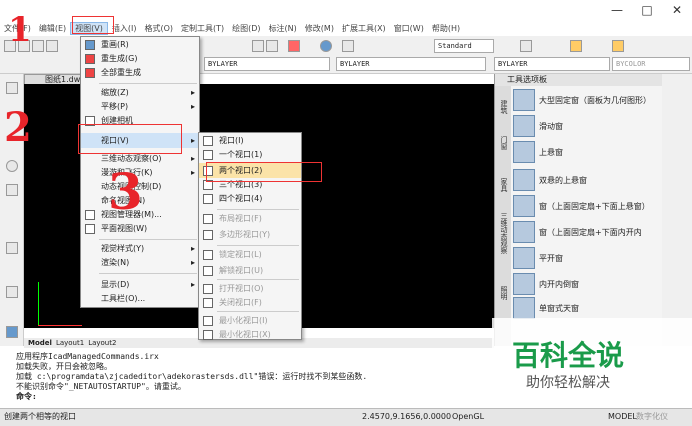 The image size is (692, 426). Describe the element at coordinates (250, 154) in the screenshot. I see `menu-item-one-viewport: 一个视口(1)` at that location.